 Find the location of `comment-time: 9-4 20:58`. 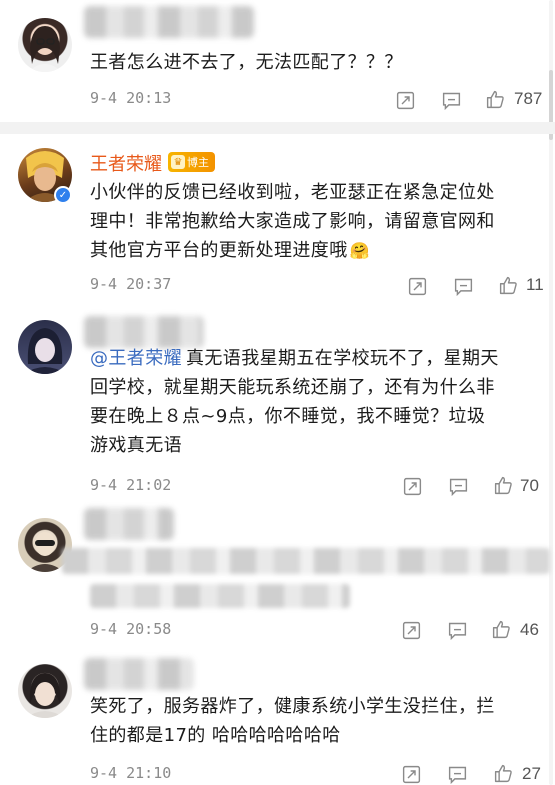

comment-time: 9-4 20:58 is located at coordinates (131, 629).